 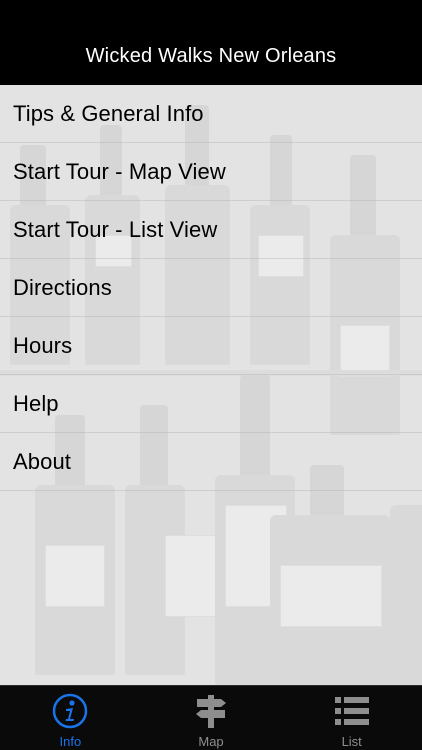 What do you see at coordinates (108, 113) in the screenshot?
I see `menu-item-label: Tips & General Info` at bounding box center [108, 113].